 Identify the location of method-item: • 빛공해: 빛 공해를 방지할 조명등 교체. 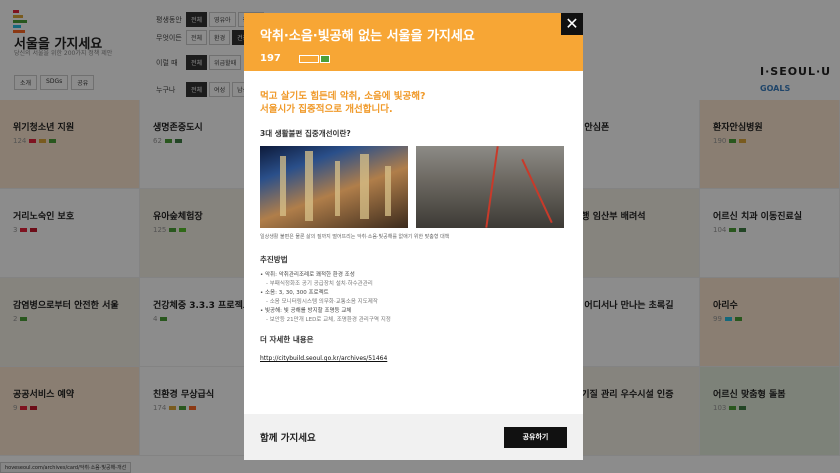
(306, 311).